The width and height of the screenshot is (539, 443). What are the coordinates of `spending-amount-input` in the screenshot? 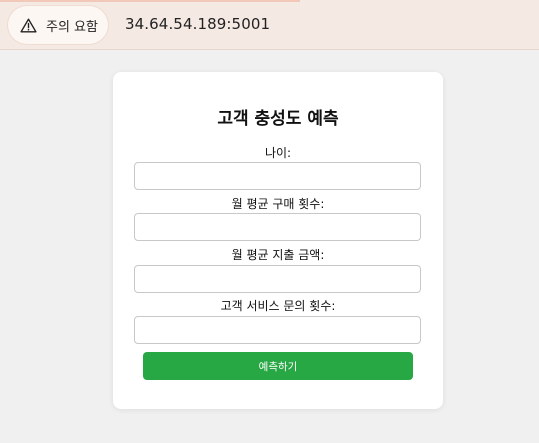 It's located at (277, 279).